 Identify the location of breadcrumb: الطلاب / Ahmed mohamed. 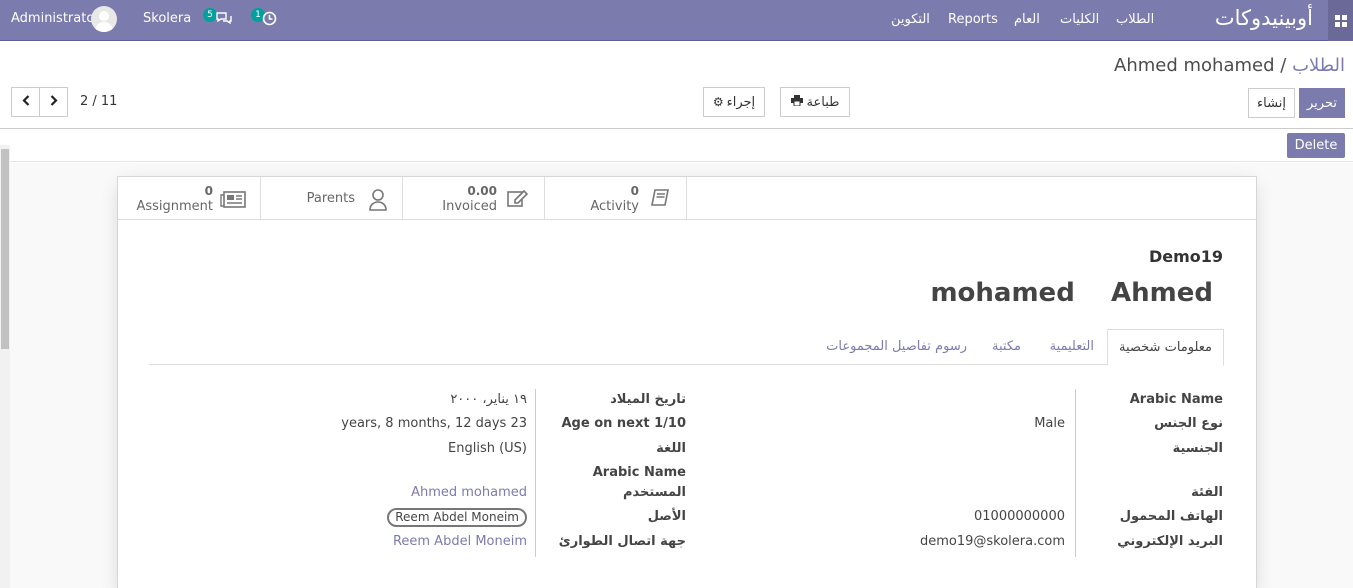
(1229, 65).